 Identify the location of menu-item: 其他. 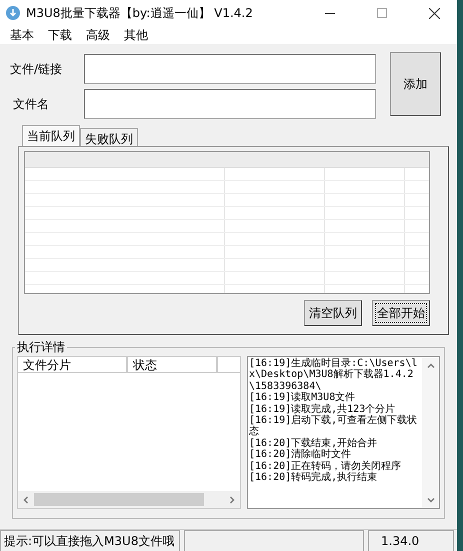
(136, 35).